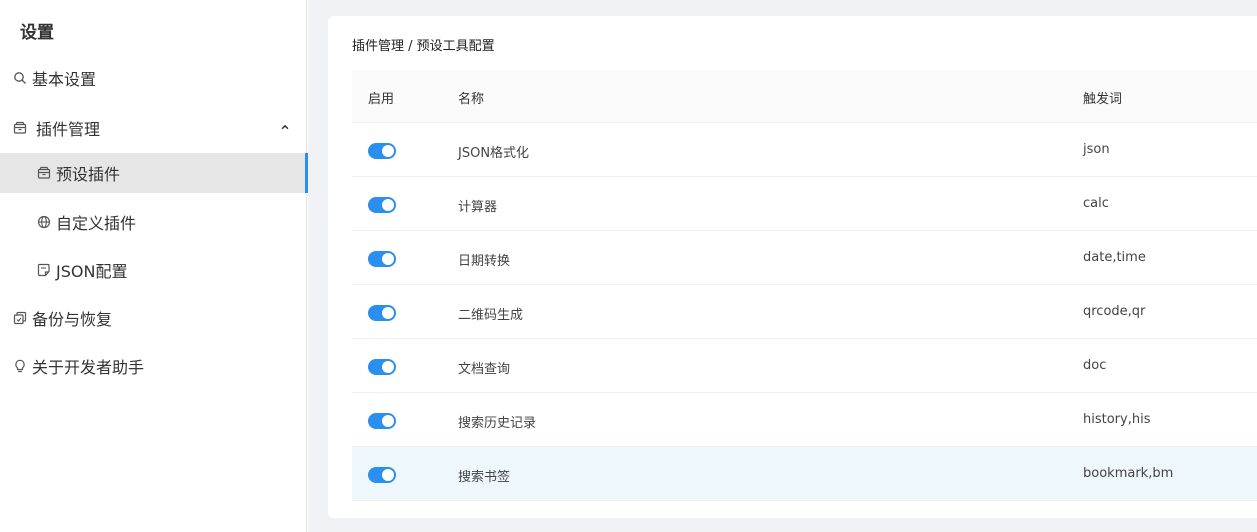  I want to click on plugin-trigger: bookmark,bm, so click(1128, 473).